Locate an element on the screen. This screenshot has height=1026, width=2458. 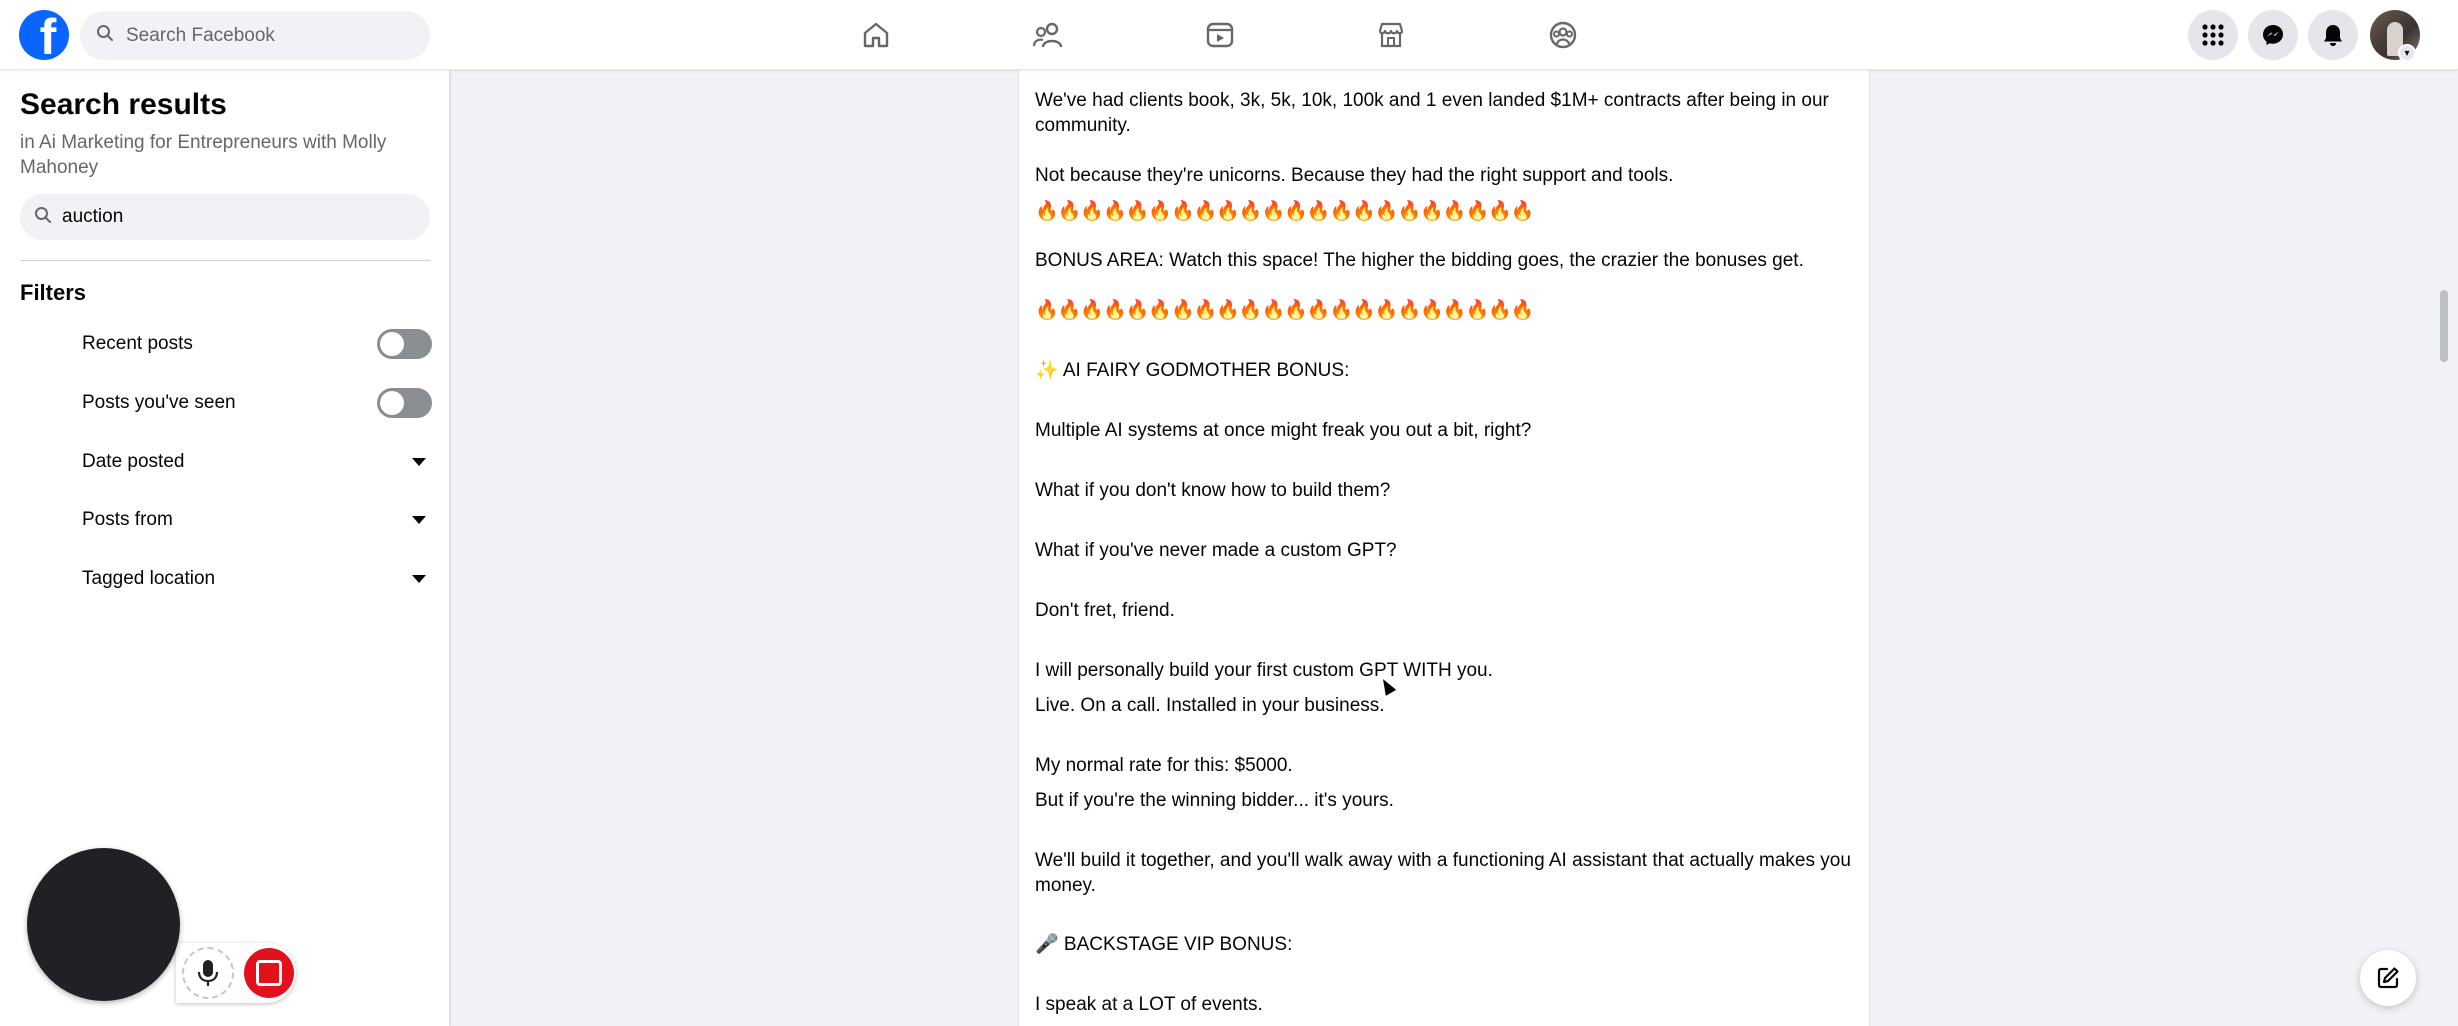
home-icon is located at coordinates (876, 35).